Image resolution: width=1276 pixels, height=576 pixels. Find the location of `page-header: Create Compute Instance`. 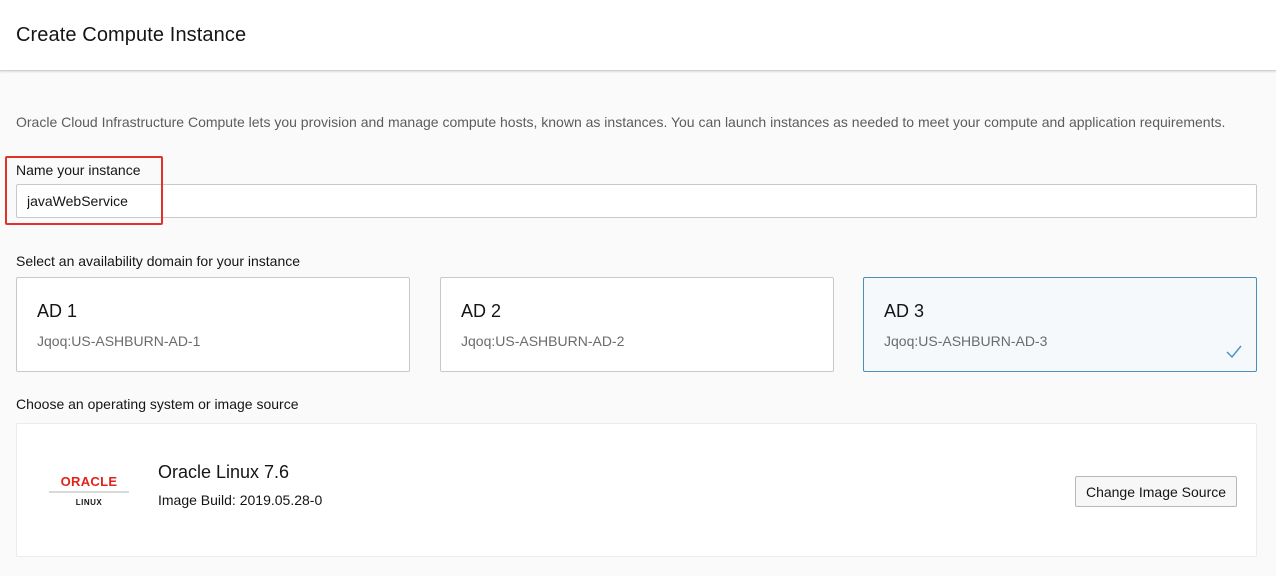

page-header: Create Compute Instance is located at coordinates (638, 35).